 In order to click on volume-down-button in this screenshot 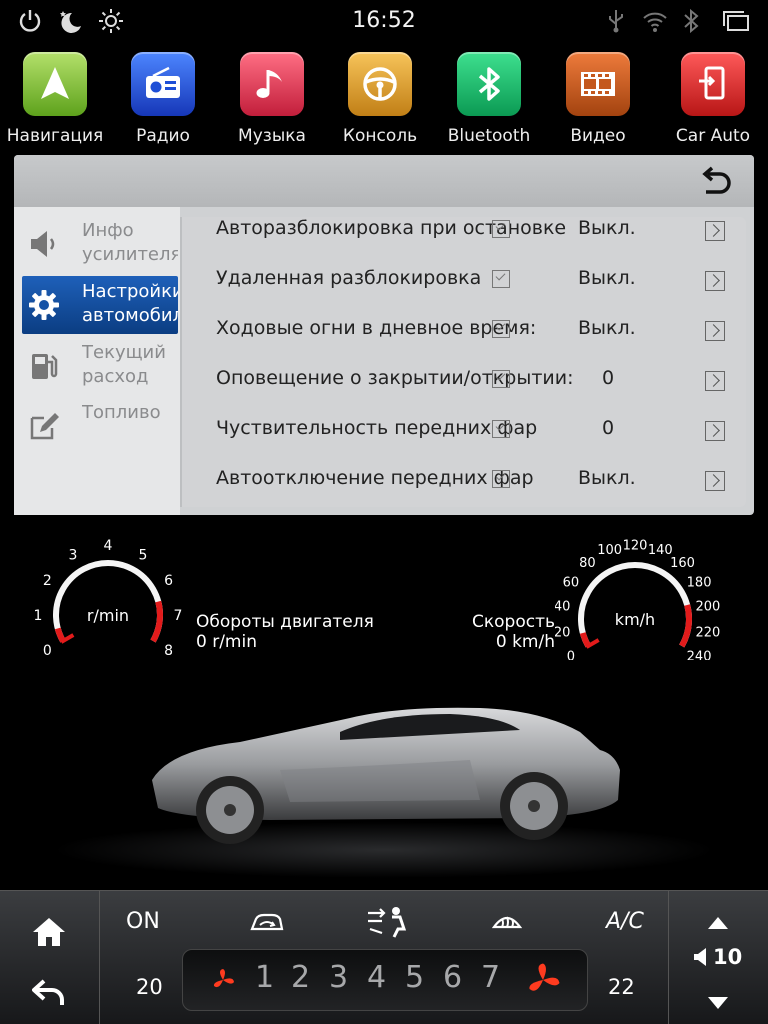, I will do `click(718, 1004)`.